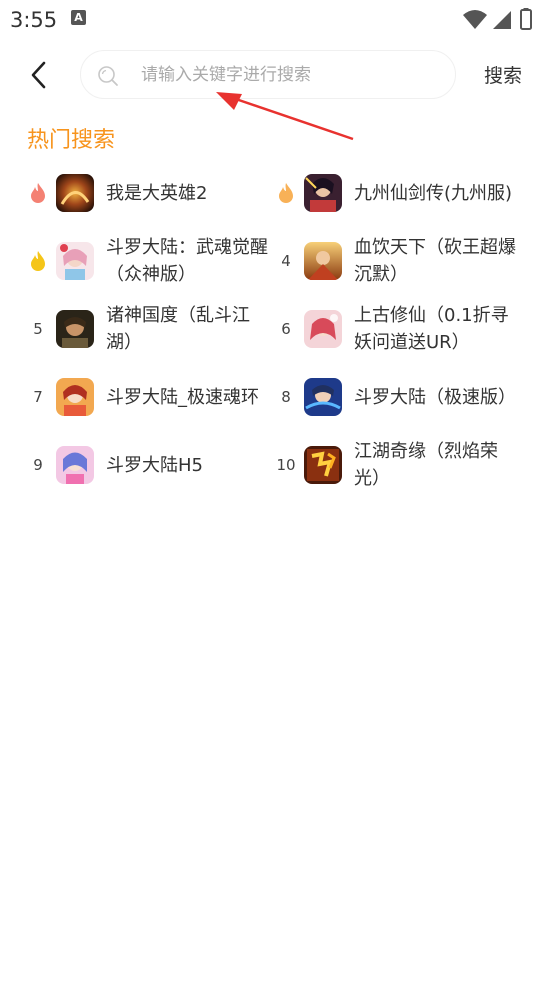 The width and height of the screenshot is (553, 984). I want to click on rank-number: 4, so click(286, 261).